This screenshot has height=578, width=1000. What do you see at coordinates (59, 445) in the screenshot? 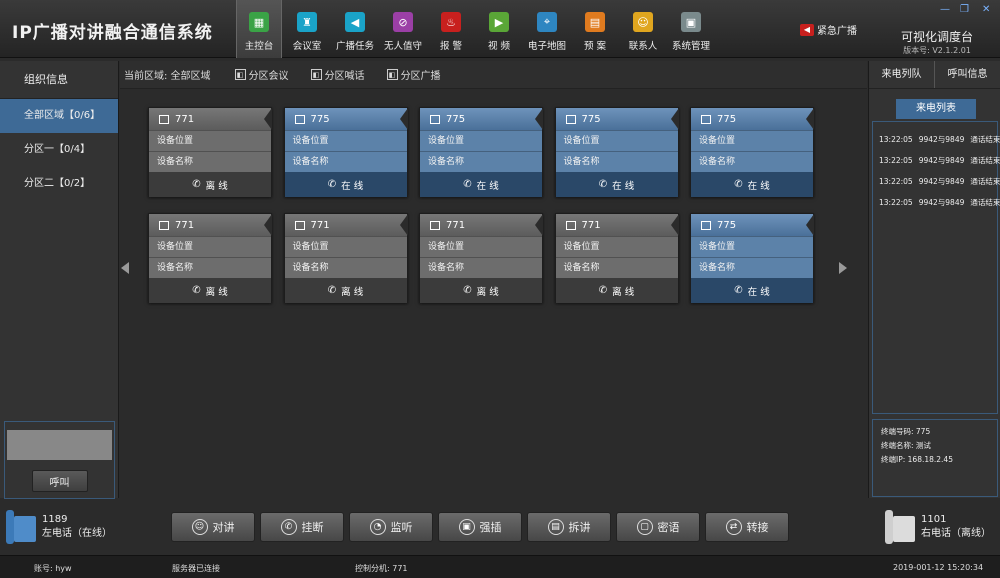
I see `dial-display` at bounding box center [59, 445].